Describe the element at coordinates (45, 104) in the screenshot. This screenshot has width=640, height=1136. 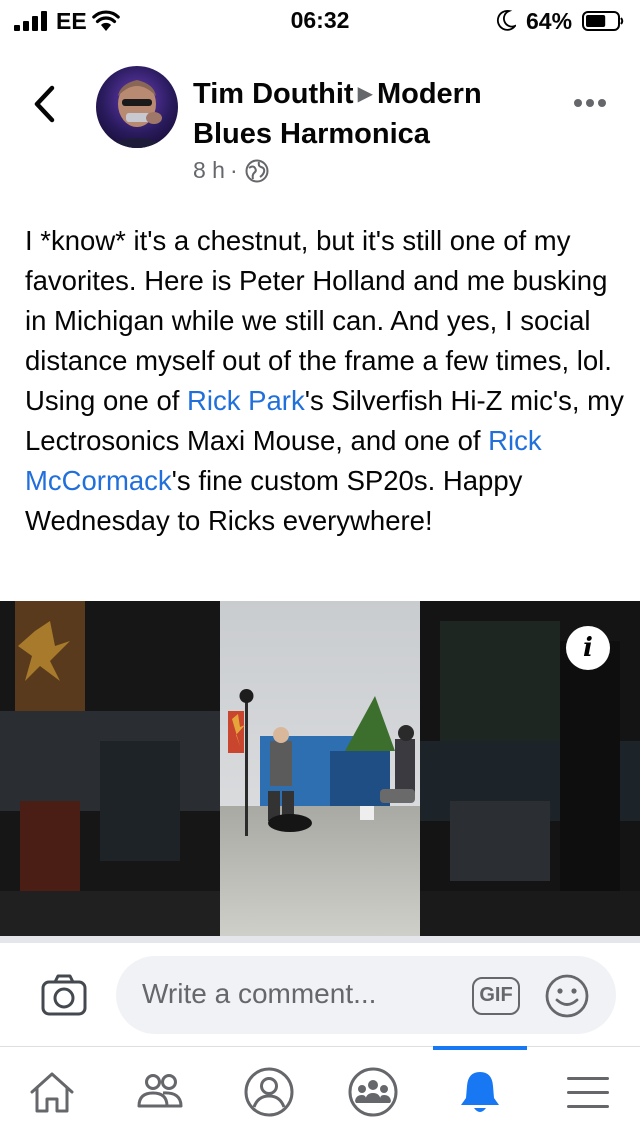
I see `back-button` at that location.